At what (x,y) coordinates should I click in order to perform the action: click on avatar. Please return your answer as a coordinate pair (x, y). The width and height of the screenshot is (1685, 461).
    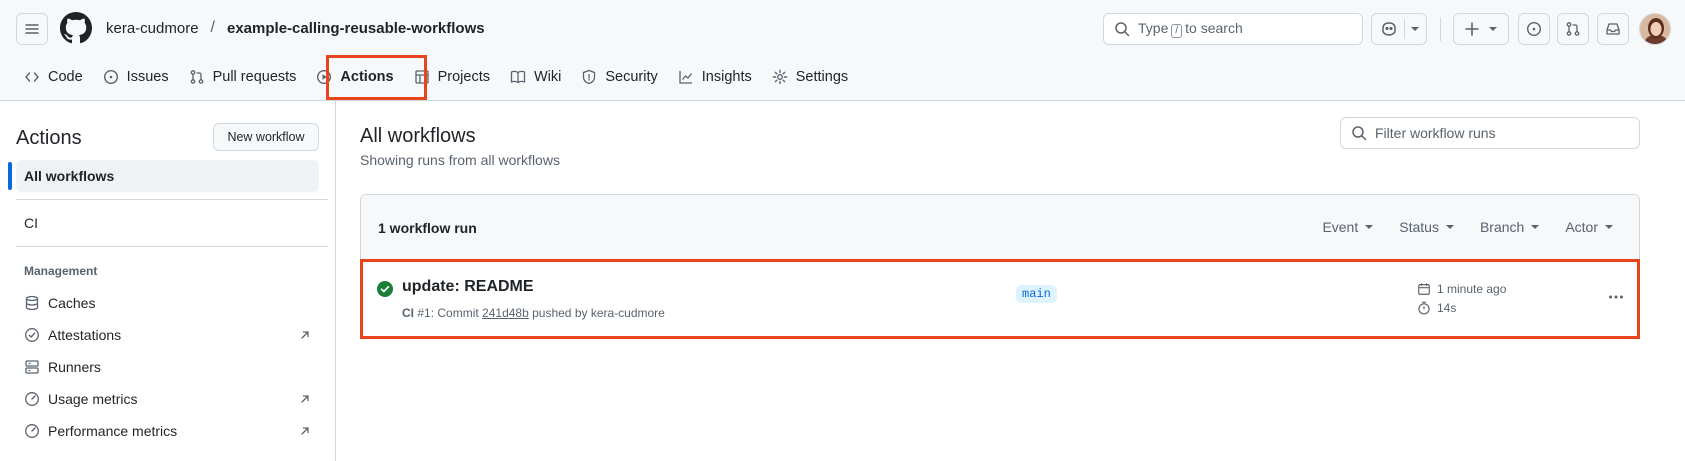
    Looking at the image, I should click on (1655, 29).